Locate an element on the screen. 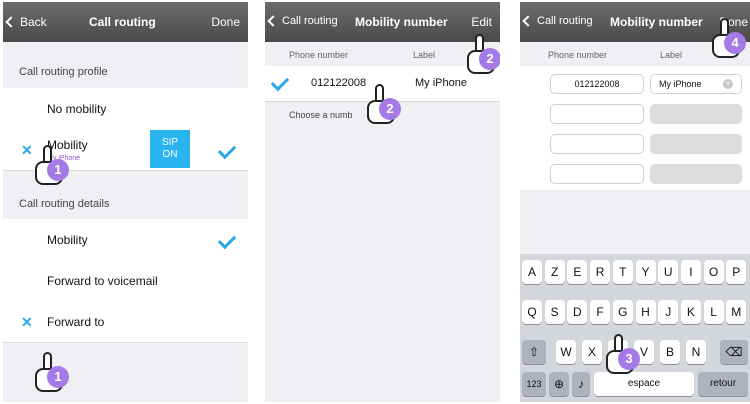 The image size is (750, 404). globe-icon: ⊕ is located at coordinates (559, 384).